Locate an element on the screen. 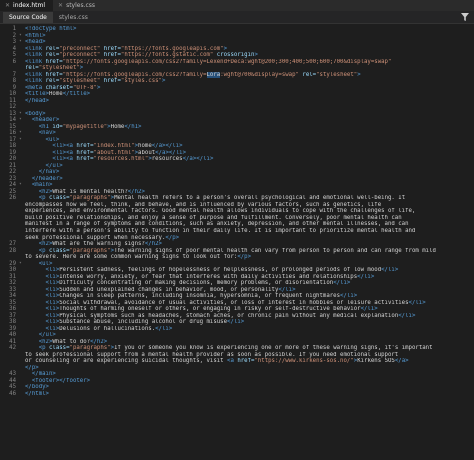 This screenshot has height=460, width=474. code-token: <meta is located at coordinates (35, 87).